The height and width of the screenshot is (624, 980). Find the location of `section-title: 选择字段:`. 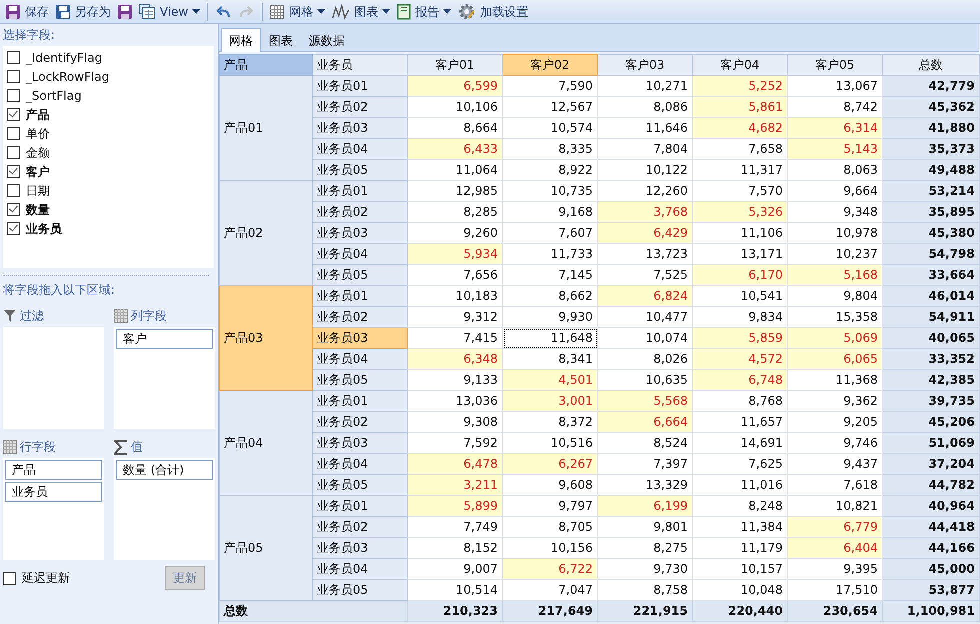

section-title: 选择字段: is located at coordinates (29, 35).